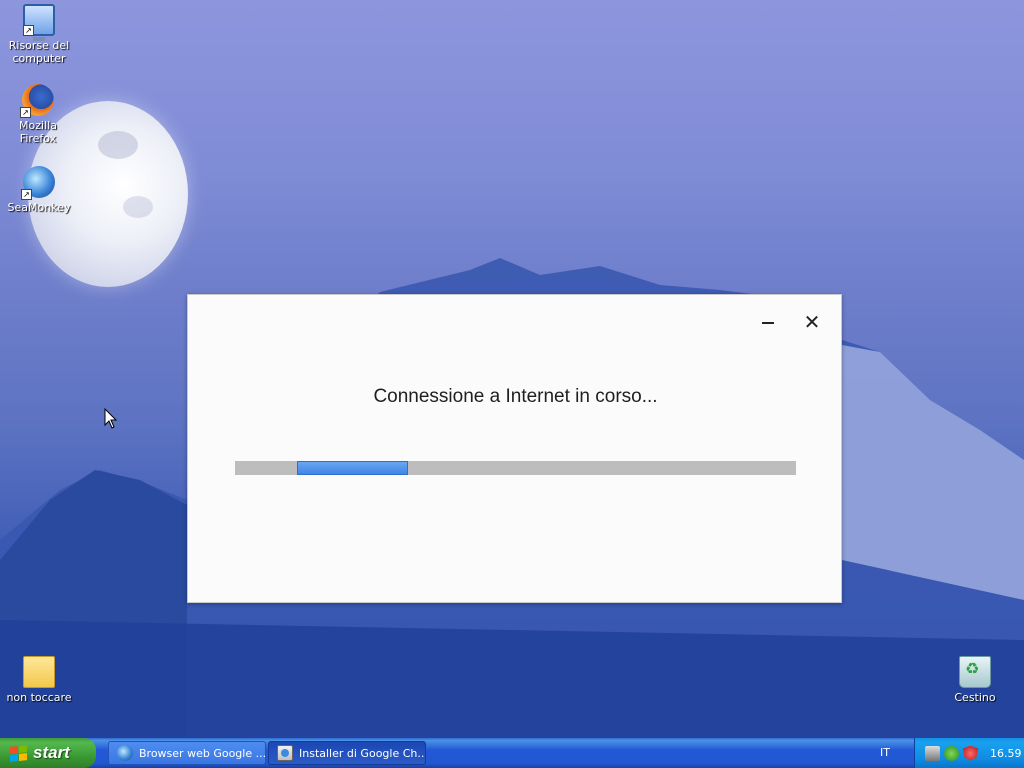 Image resolution: width=1024 pixels, height=768 pixels. I want to click on desktop-icon-firefox: ↗ Mozilla Firefox, so click(38, 114).